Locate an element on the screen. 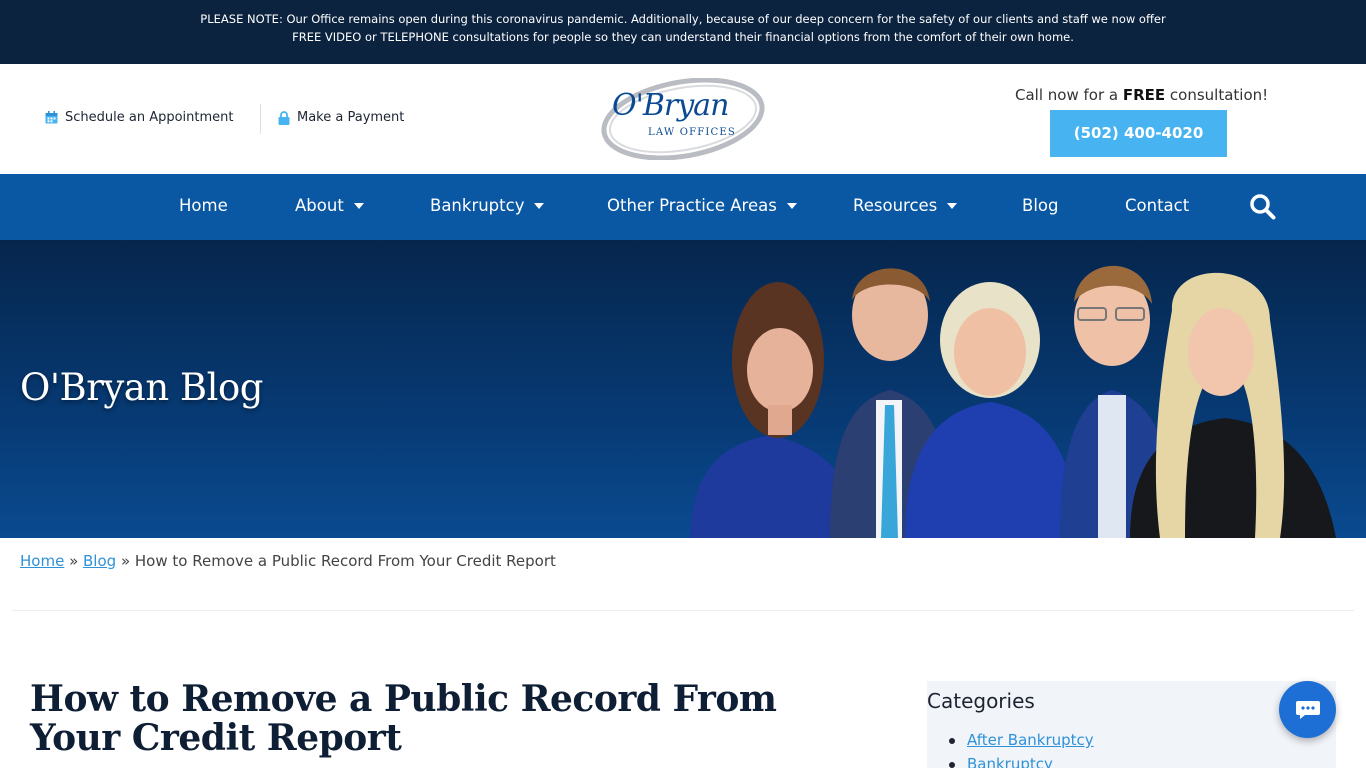 This screenshot has height=768, width=1366. make-payment-link: Make a Payment is located at coordinates (341, 117).